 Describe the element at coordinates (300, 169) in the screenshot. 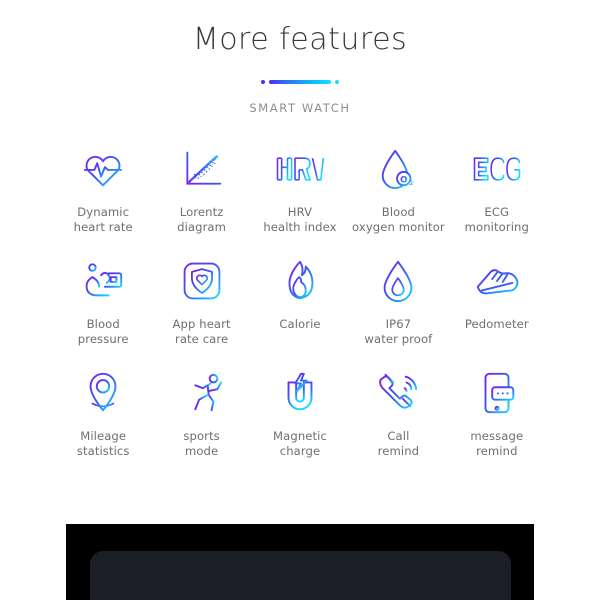

I see `hrv-text-icon` at that location.